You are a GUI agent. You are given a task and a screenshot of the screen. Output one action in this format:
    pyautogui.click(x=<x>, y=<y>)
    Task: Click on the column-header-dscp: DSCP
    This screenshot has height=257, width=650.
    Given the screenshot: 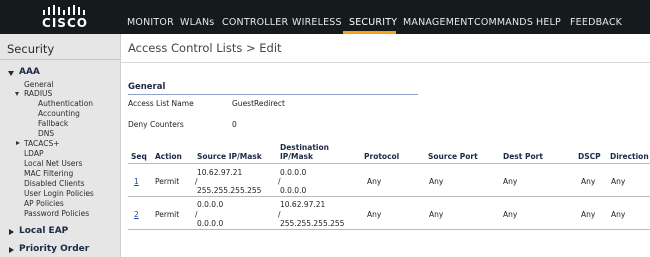 What is the action you would take?
    pyautogui.click(x=589, y=156)
    